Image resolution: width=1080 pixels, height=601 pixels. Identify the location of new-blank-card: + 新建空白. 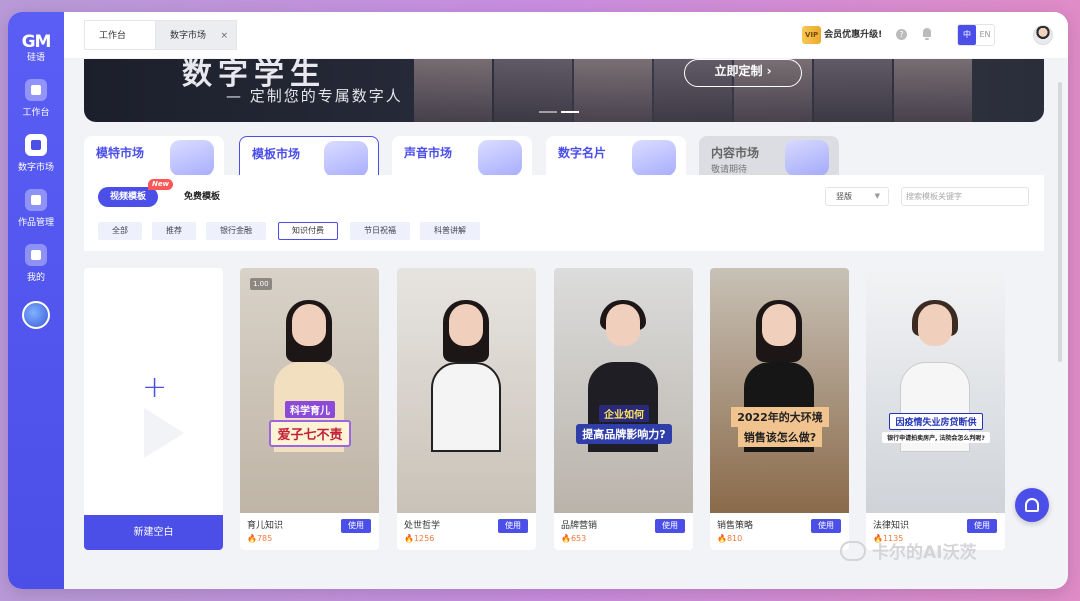
(153, 409).